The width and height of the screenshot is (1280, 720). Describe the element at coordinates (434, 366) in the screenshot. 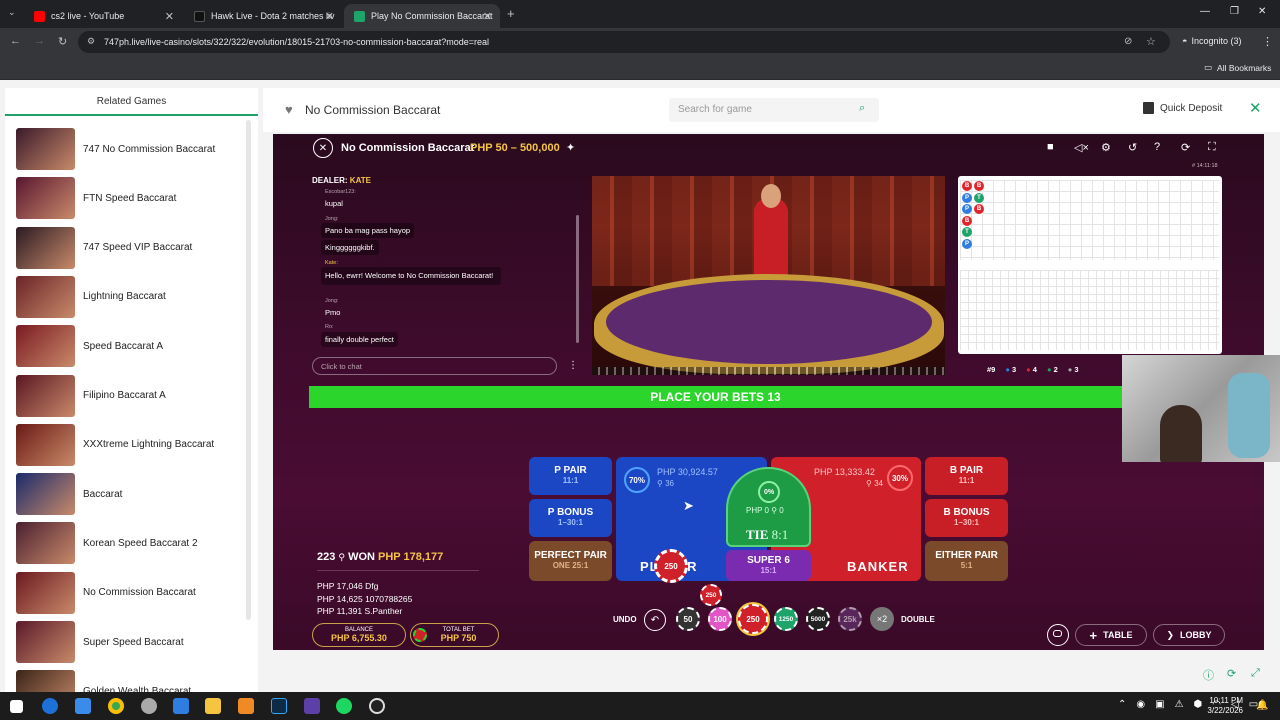

I see `chat-input: Click to chat` at that location.